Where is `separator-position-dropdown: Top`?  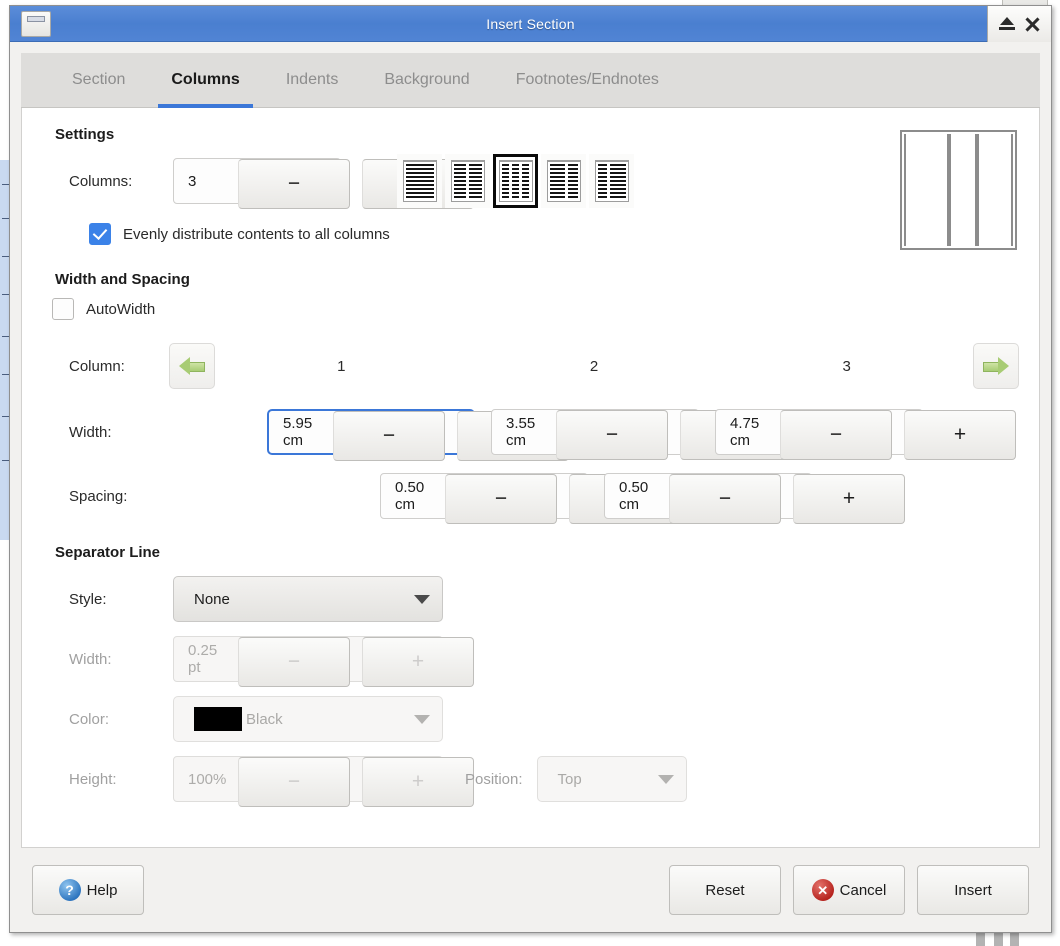 separator-position-dropdown: Top is located at coordinates (611, 779).